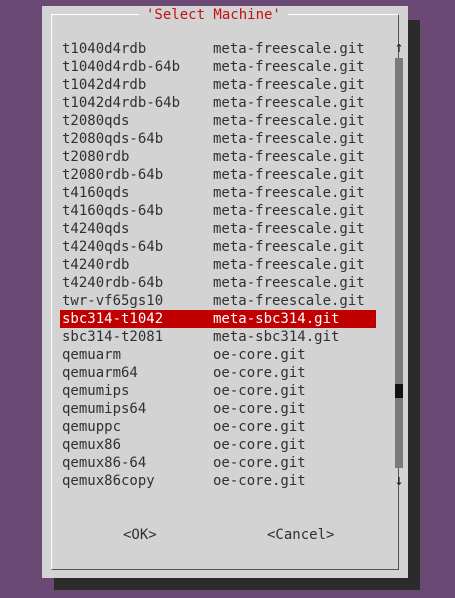 The image size is (455, 598). I want to click on list-item: t2080rdb meta-freescale.git, so click(218, 157).